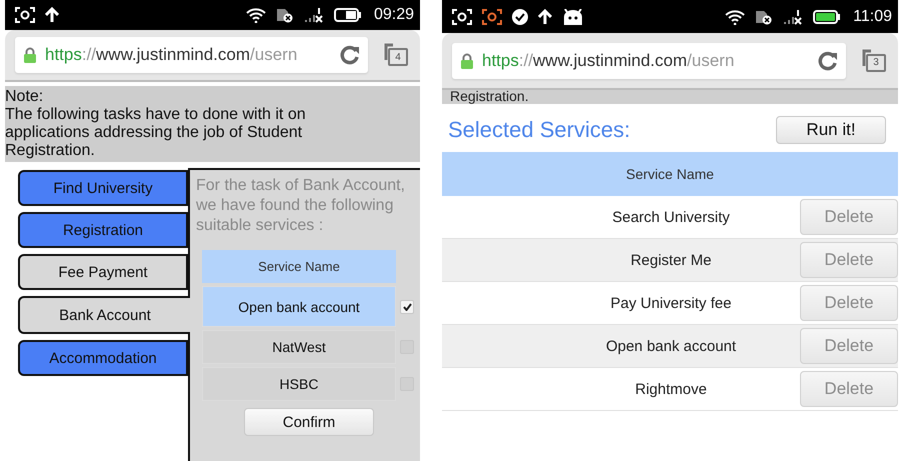 The height and width of the screenshot is (461, 901). I want to click on service-name: Pay University fee, so click(671, 303).